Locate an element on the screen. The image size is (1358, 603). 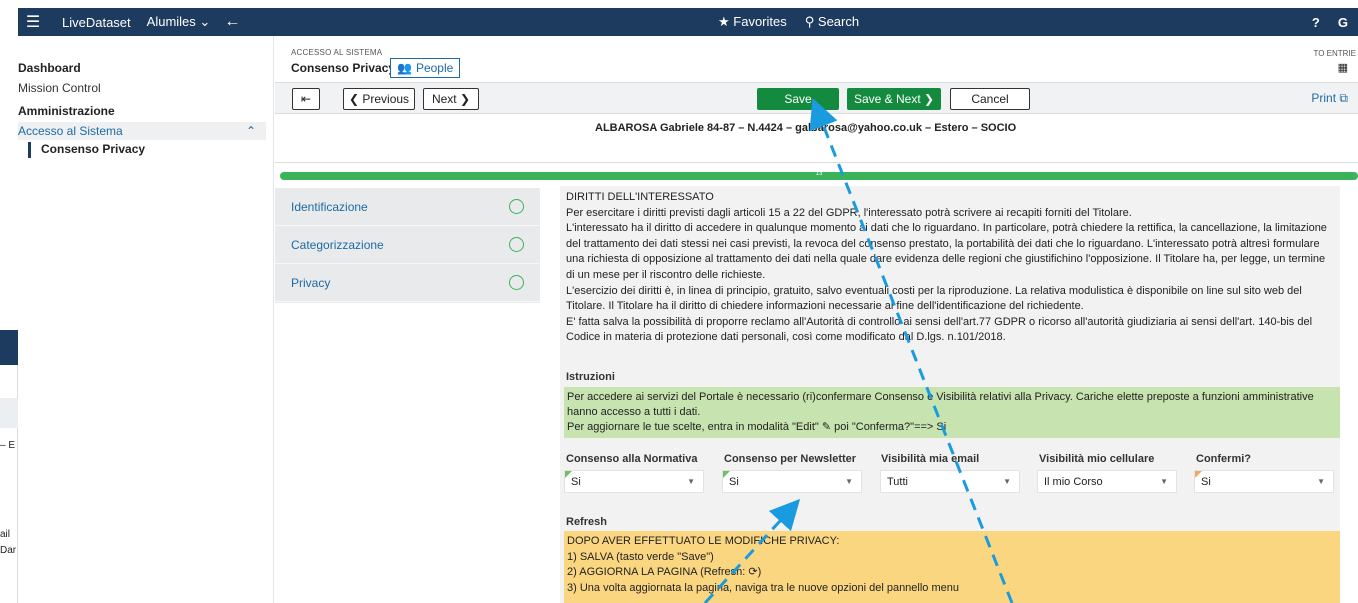
favorites-link: ★ Favorites is located at coordinates (752, 22).